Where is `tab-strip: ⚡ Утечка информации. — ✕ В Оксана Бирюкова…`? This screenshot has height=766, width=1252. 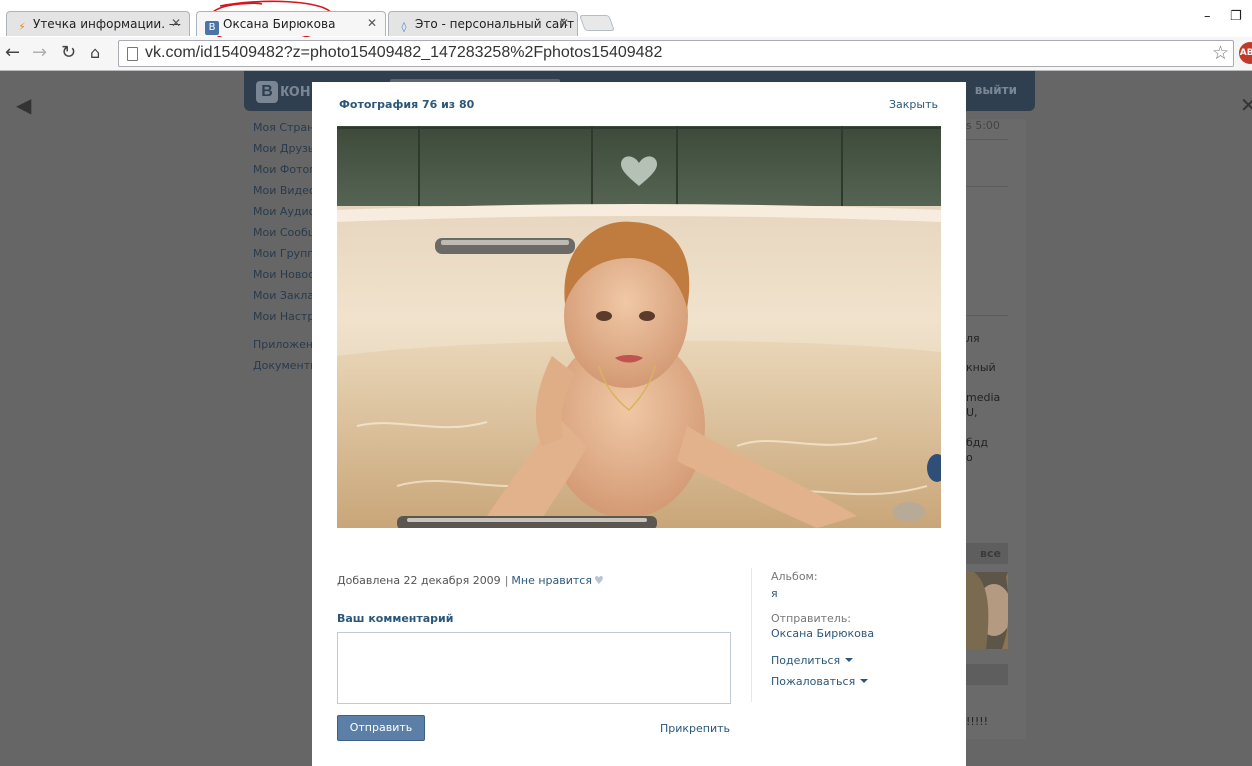
tab-strip: ⚡ Утечка информации. — ✕ В Оксана Бирюкова… is located at coordinates (626, 22).